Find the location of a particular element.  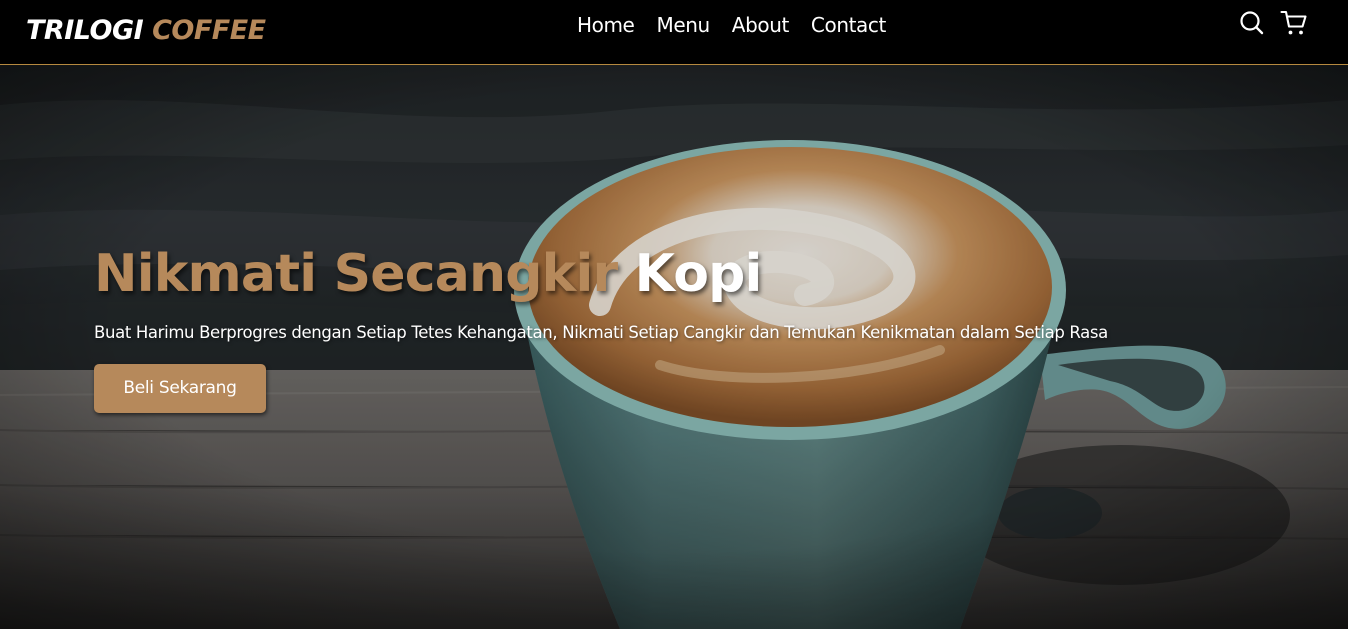

brand-logo: TRILOGI COFFEE is located at coordinates (146, 31).